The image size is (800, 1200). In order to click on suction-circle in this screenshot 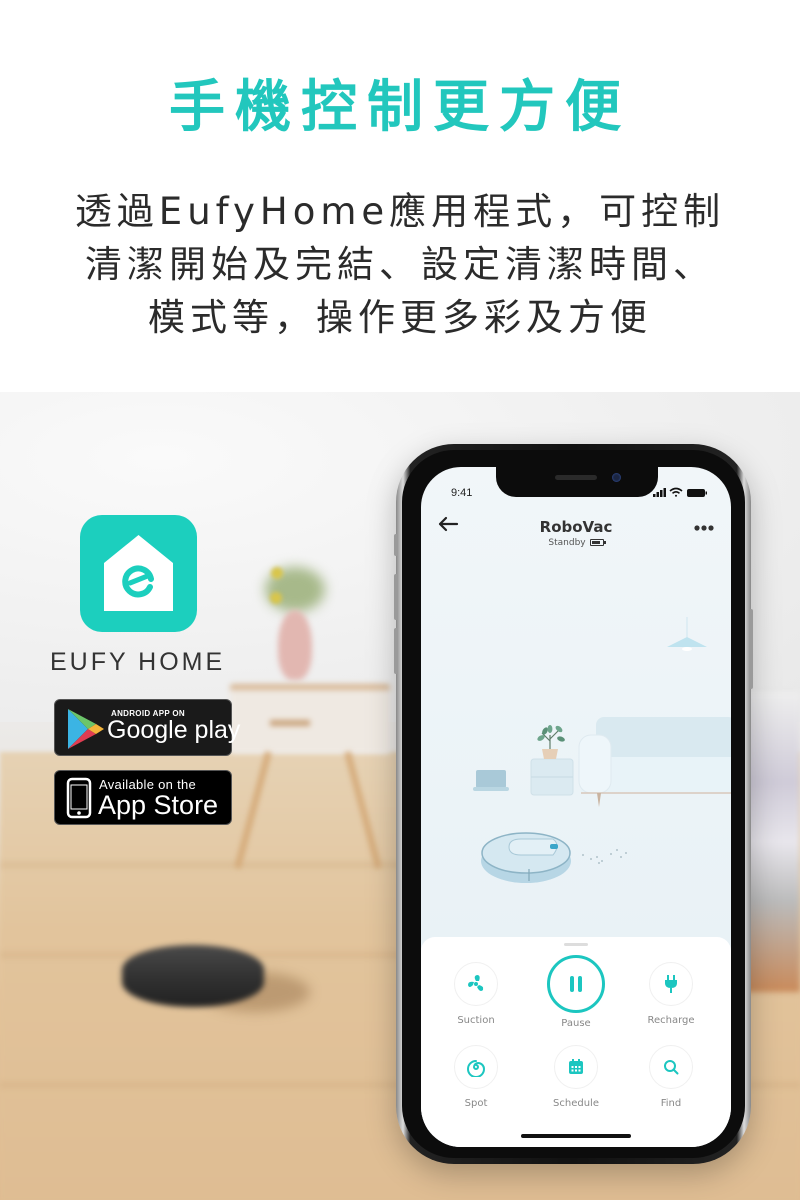, I will do `click(476, 984)`.